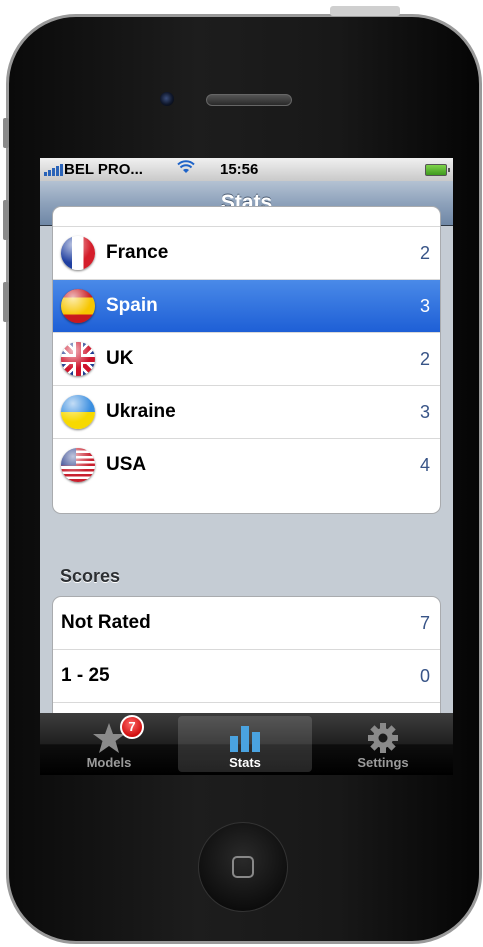 This screenshot has width=483, height=947. I want to click on list-item-label: Ukraine, so click(141, 411).